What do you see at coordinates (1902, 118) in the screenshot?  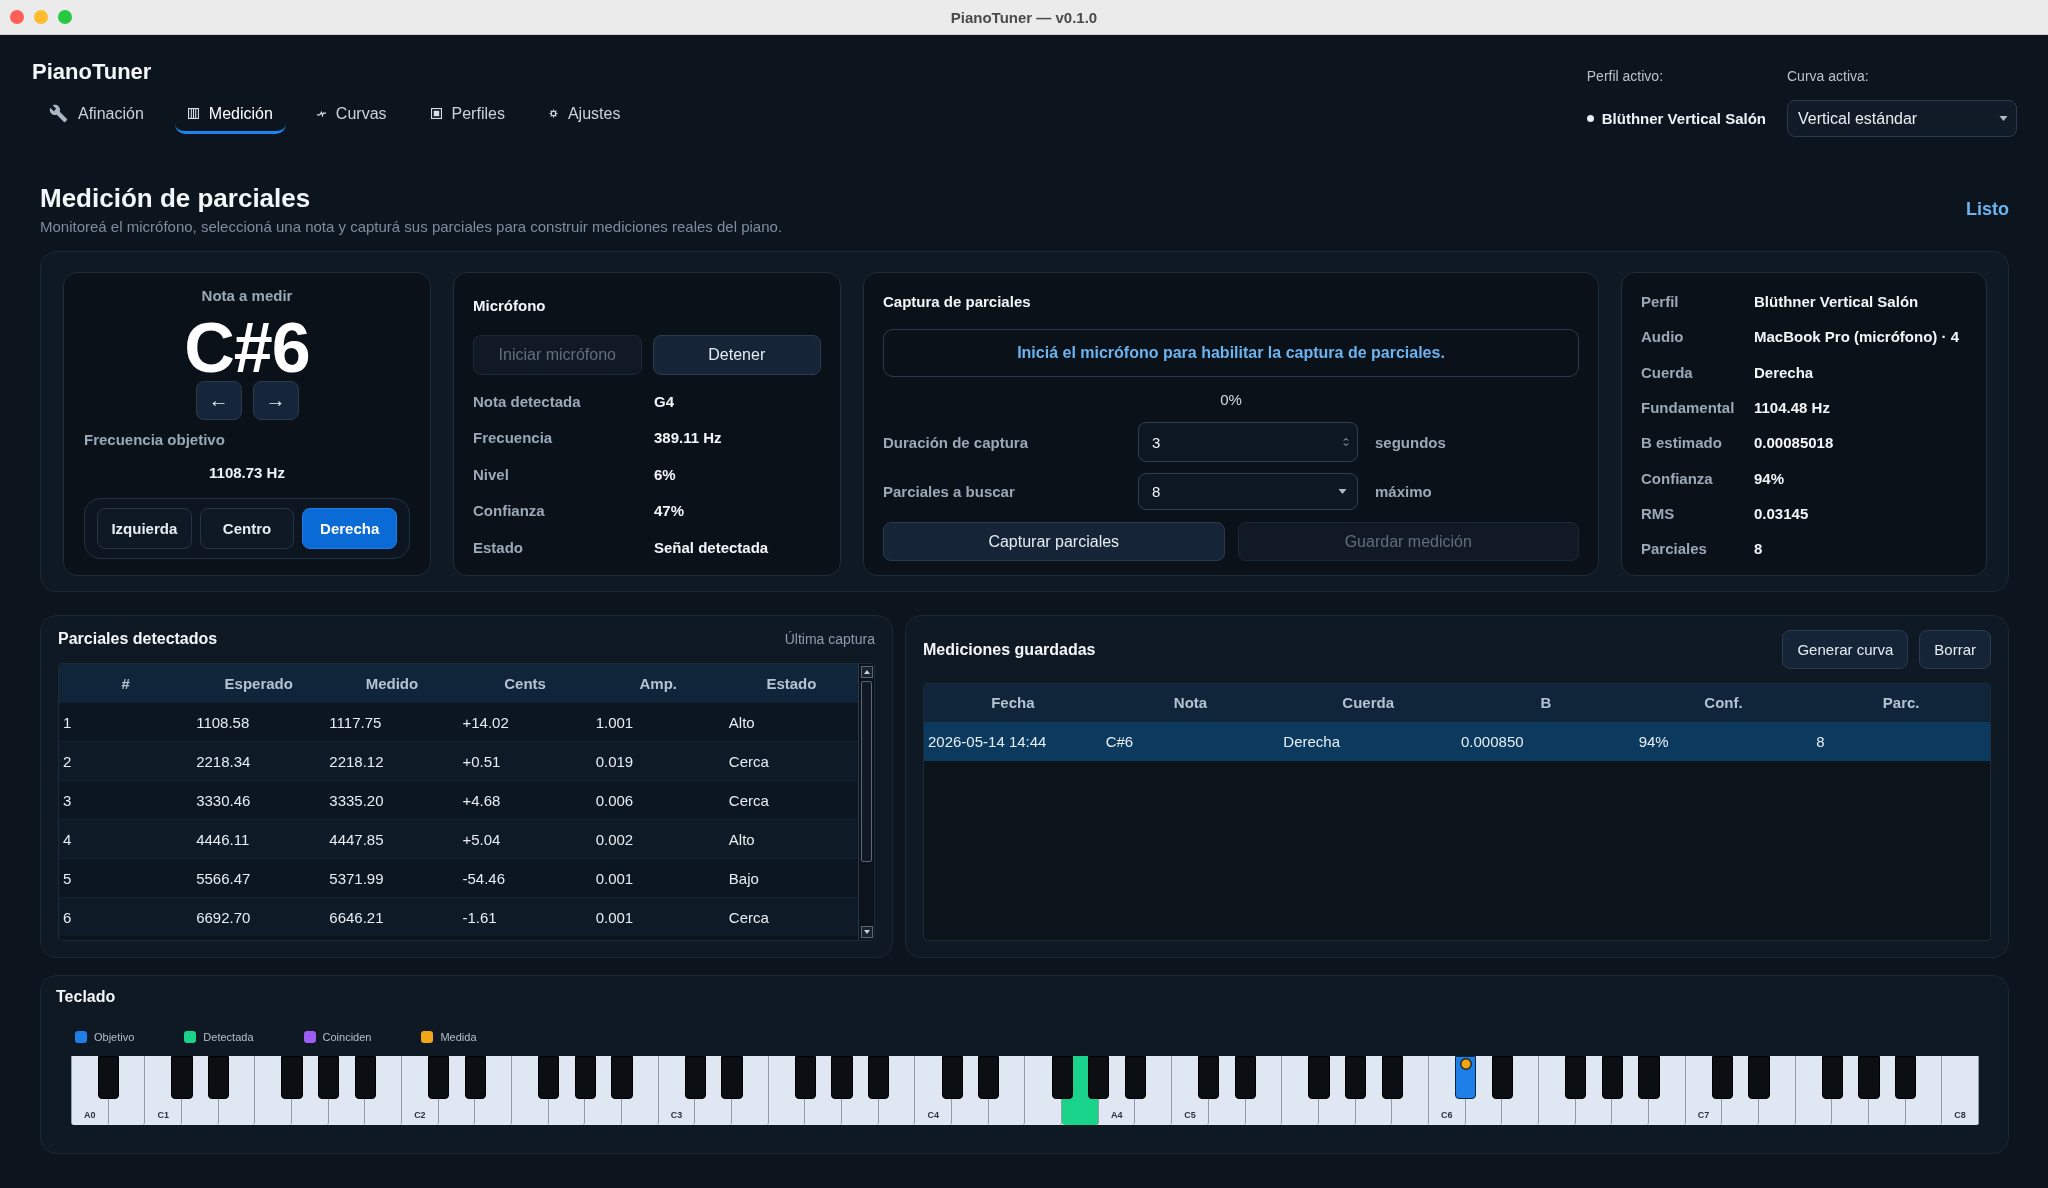 I see `curve-select: Vertical estándar` at bounding box center [1902, 118].